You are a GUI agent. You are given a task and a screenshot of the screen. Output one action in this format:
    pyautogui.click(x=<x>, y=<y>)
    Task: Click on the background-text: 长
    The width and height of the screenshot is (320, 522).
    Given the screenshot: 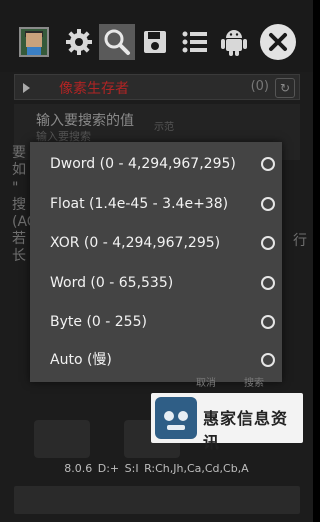 What is the action you would take?
    pyautogui.click(x=19, y=256)
    